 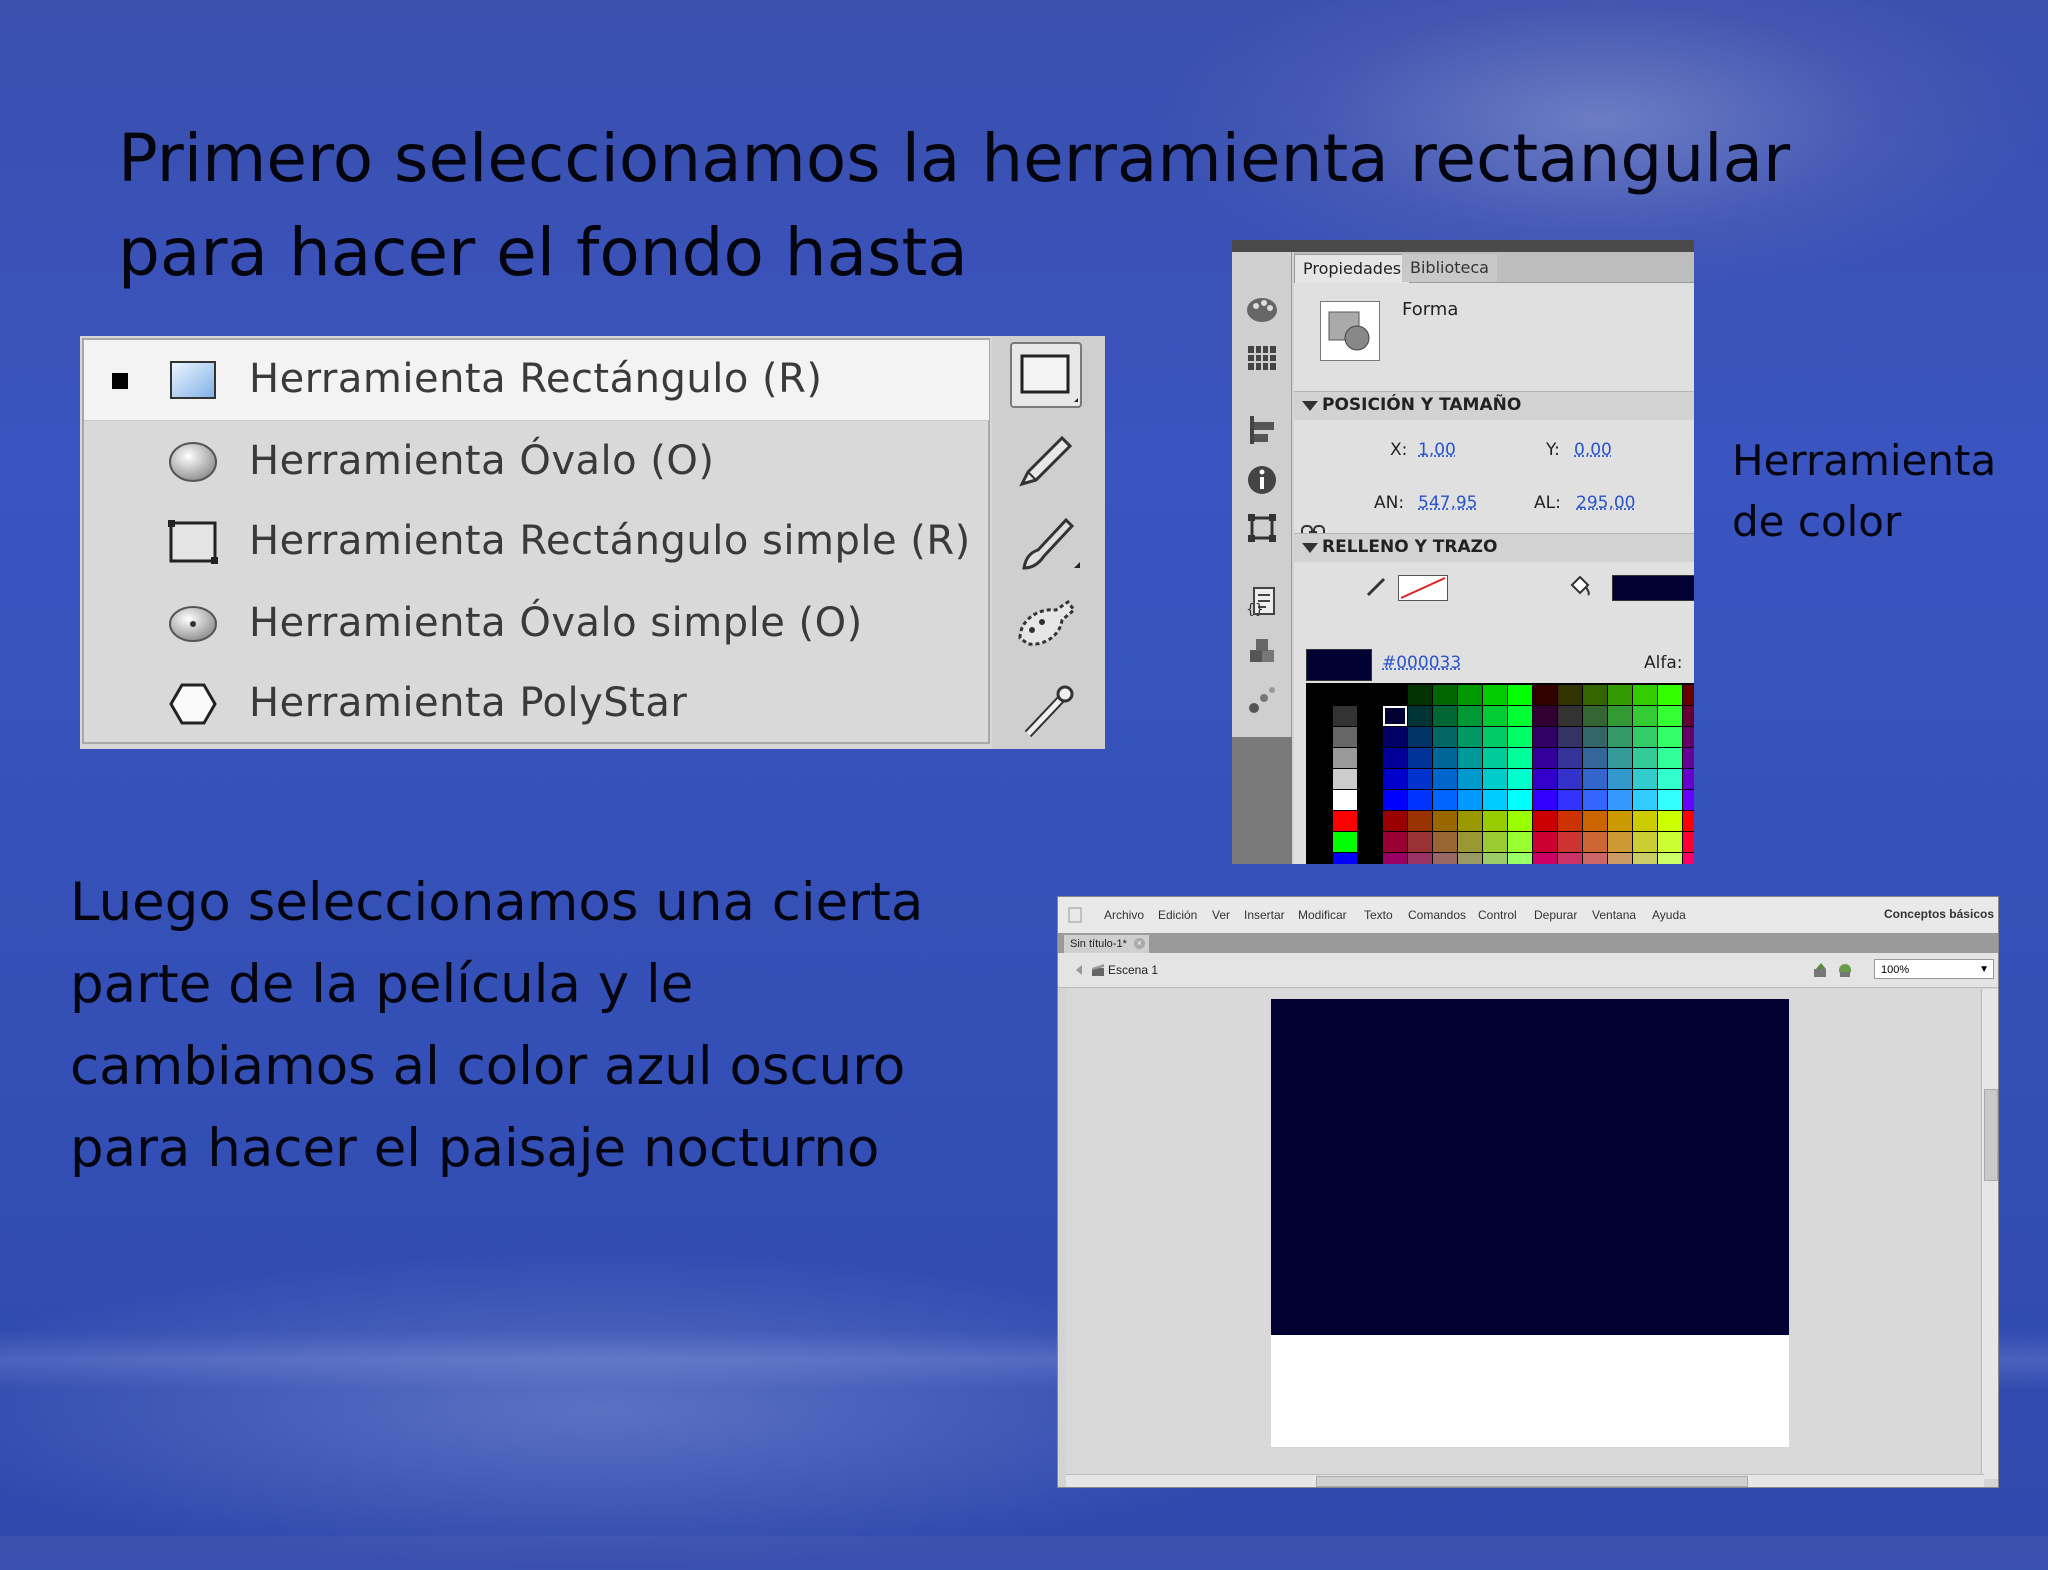 What do you see at coordinates (1262, 310) in the screenshot?
I see `color-palette-icon` at bounding box center [1262, 310].